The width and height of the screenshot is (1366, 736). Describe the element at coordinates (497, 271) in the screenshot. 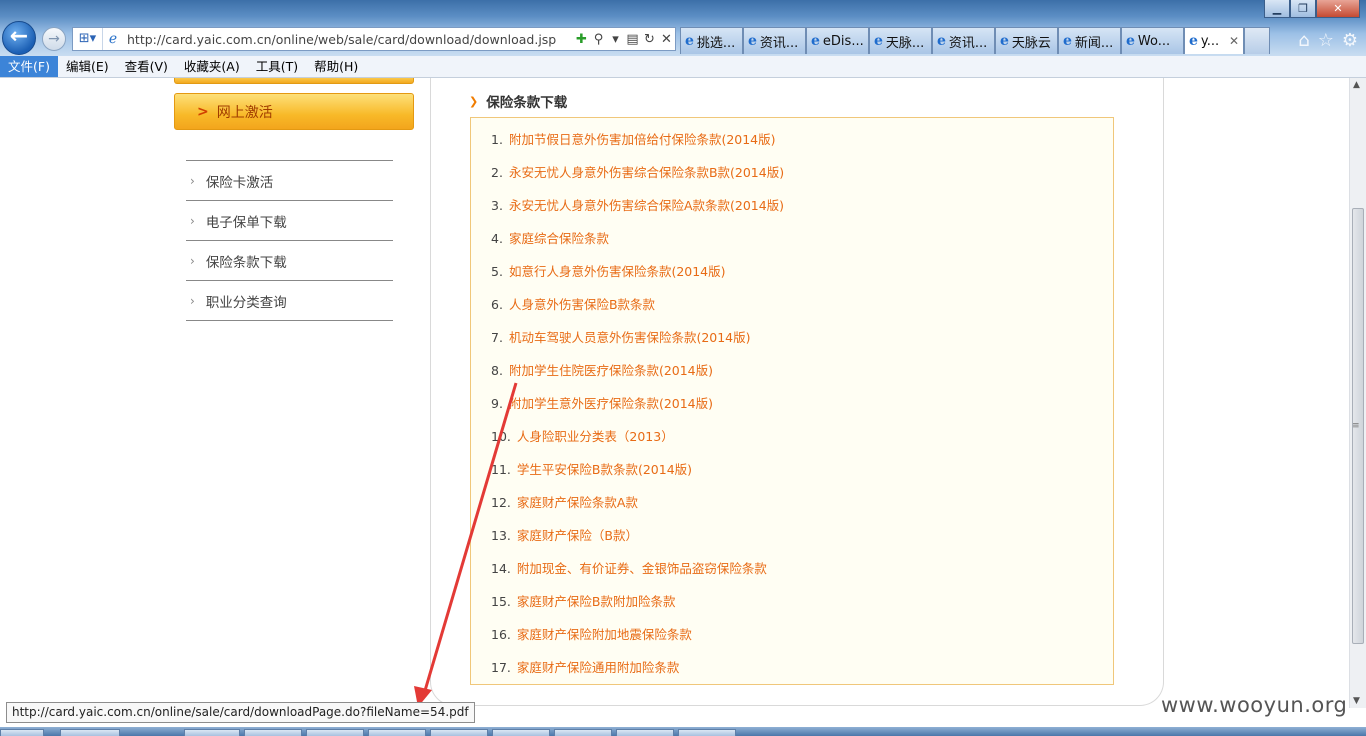

I see `doc-number: 5.` at that location.